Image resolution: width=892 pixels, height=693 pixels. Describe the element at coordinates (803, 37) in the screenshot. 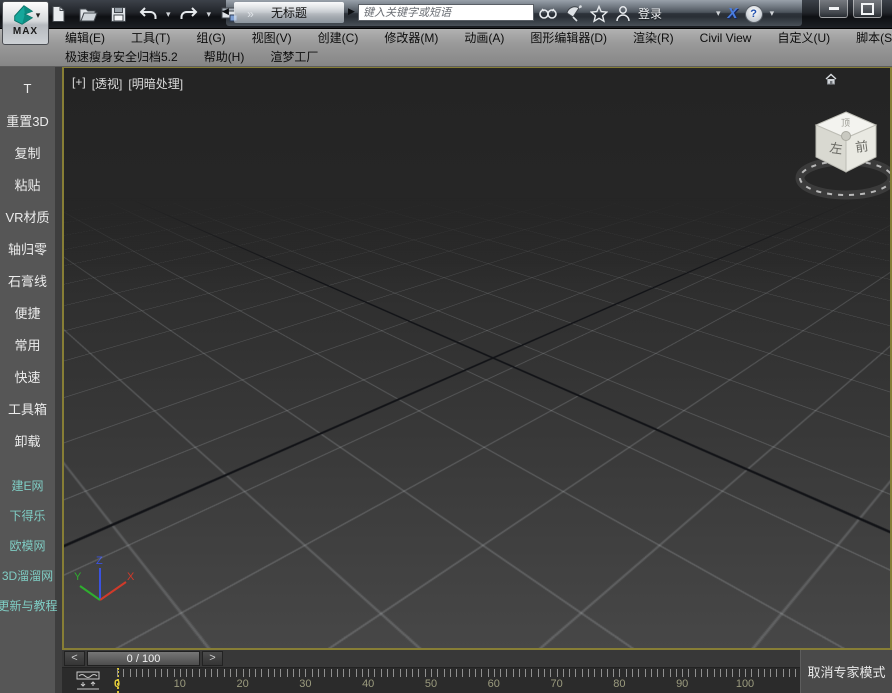

I see `menu-item: 自定义(U)` at that location.